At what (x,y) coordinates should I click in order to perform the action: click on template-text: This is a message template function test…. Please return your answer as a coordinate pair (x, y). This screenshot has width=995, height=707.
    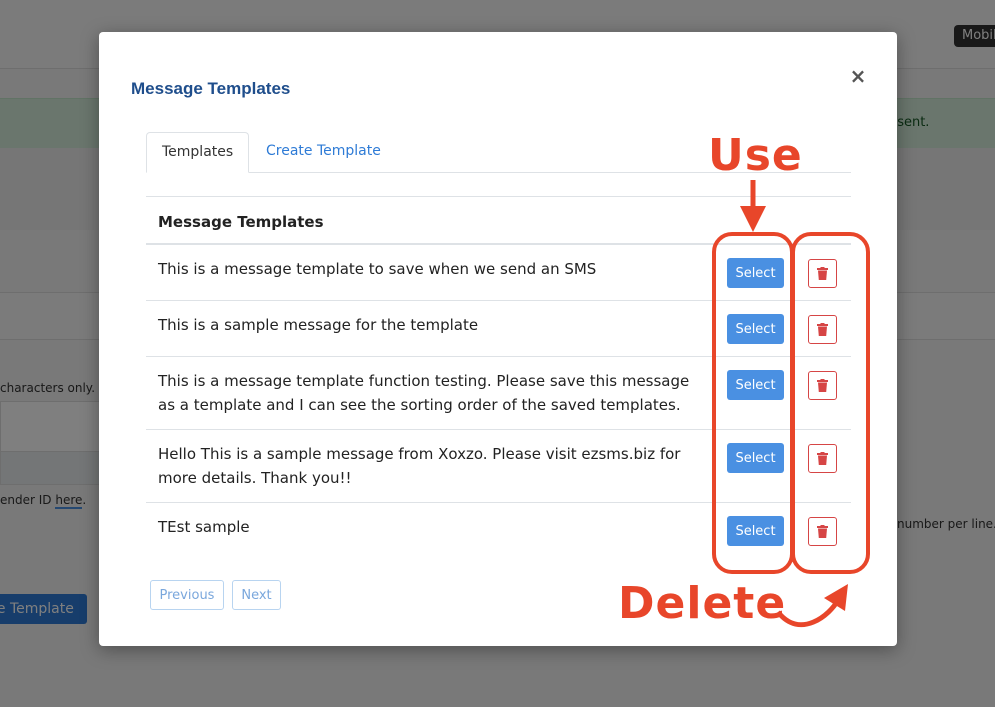
    Looking at the image, I should click on (424, 393).